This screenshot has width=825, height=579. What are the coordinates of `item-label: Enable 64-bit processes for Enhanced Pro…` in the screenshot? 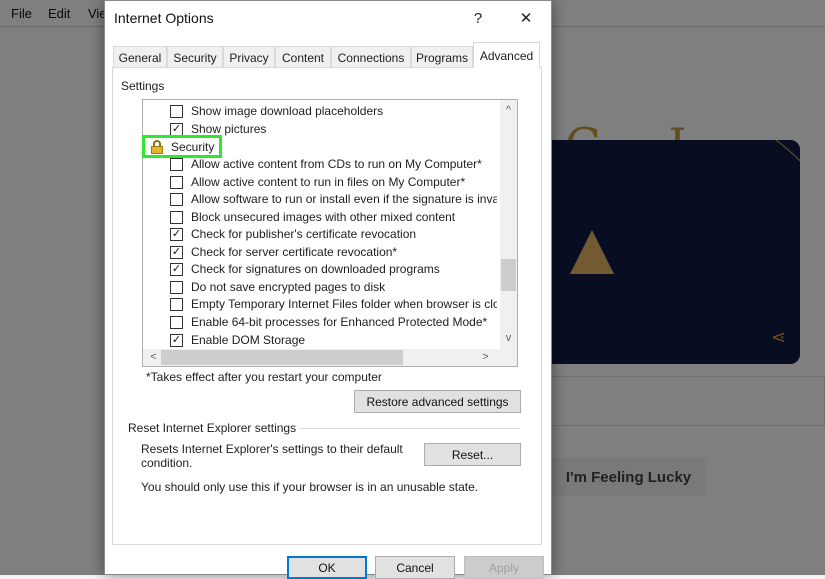 It's located at (339, 322).